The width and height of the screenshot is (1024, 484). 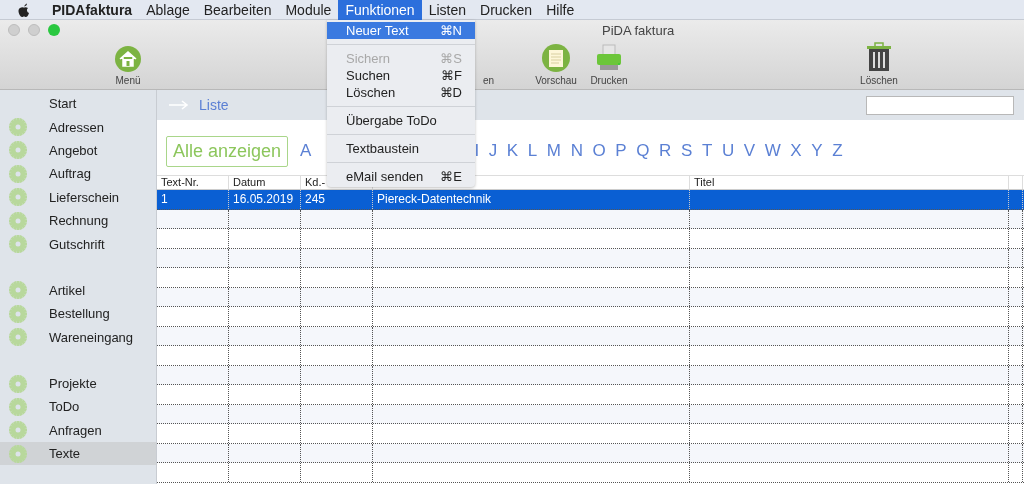 What do you see at coordinates (214, 105) in the screenshot?
I see `breadcrumb: Liste` at bounding box center [214, 105].